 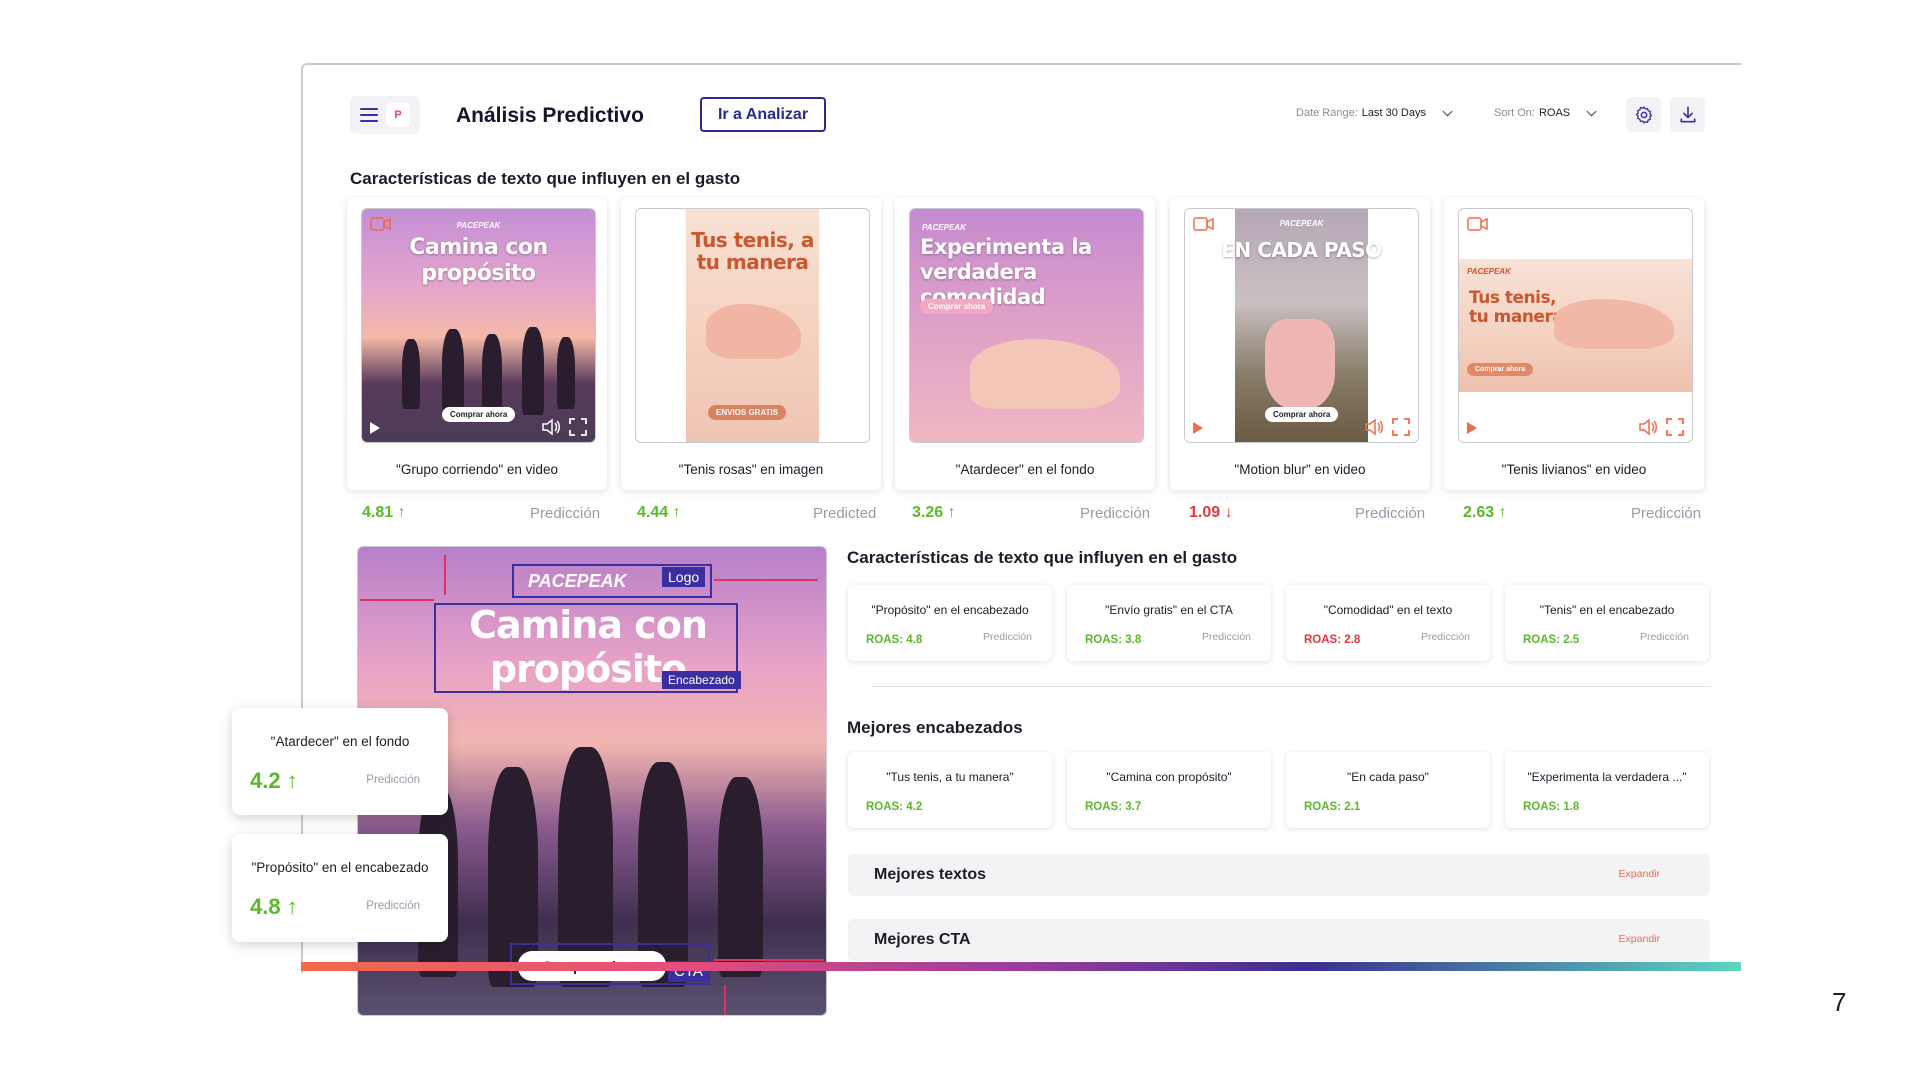 What do you see at coordinates (894, 807) in the screenshot?
I see `roas-value: ROAS: 4.2` at bounding box center [894, 807].